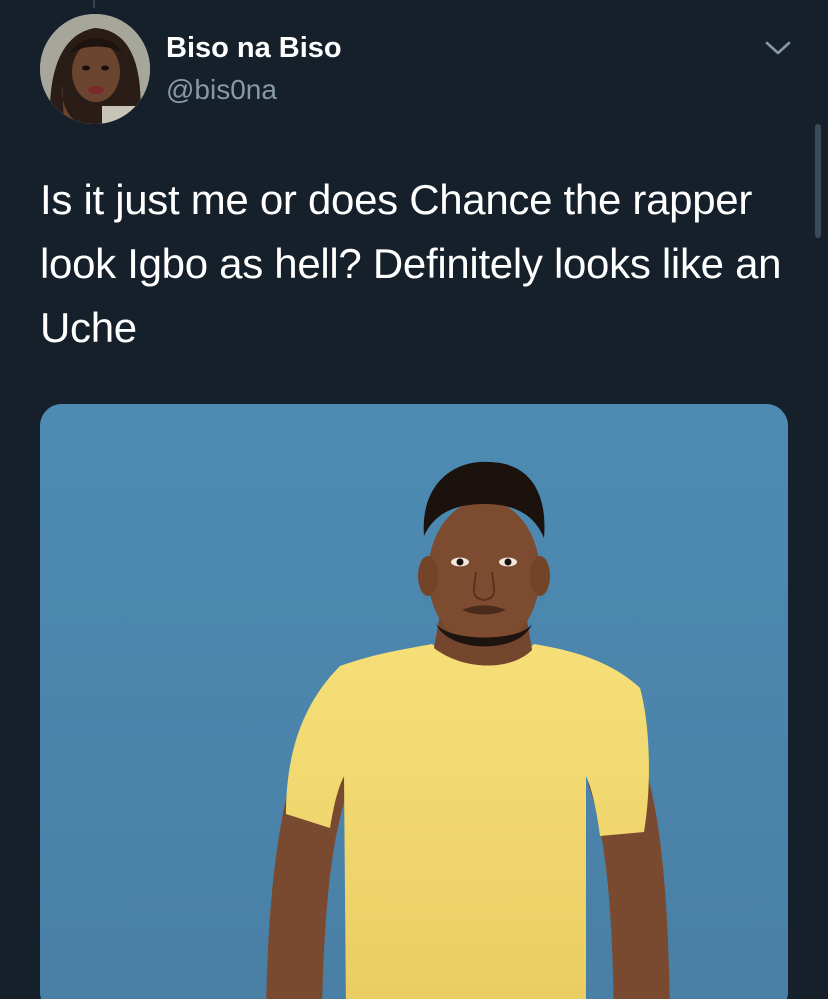 The width and height of the screenshot is (828, 999). Describe the element at coordinates (94, 4) in the screenshot. I see `thread-connector` at that location.